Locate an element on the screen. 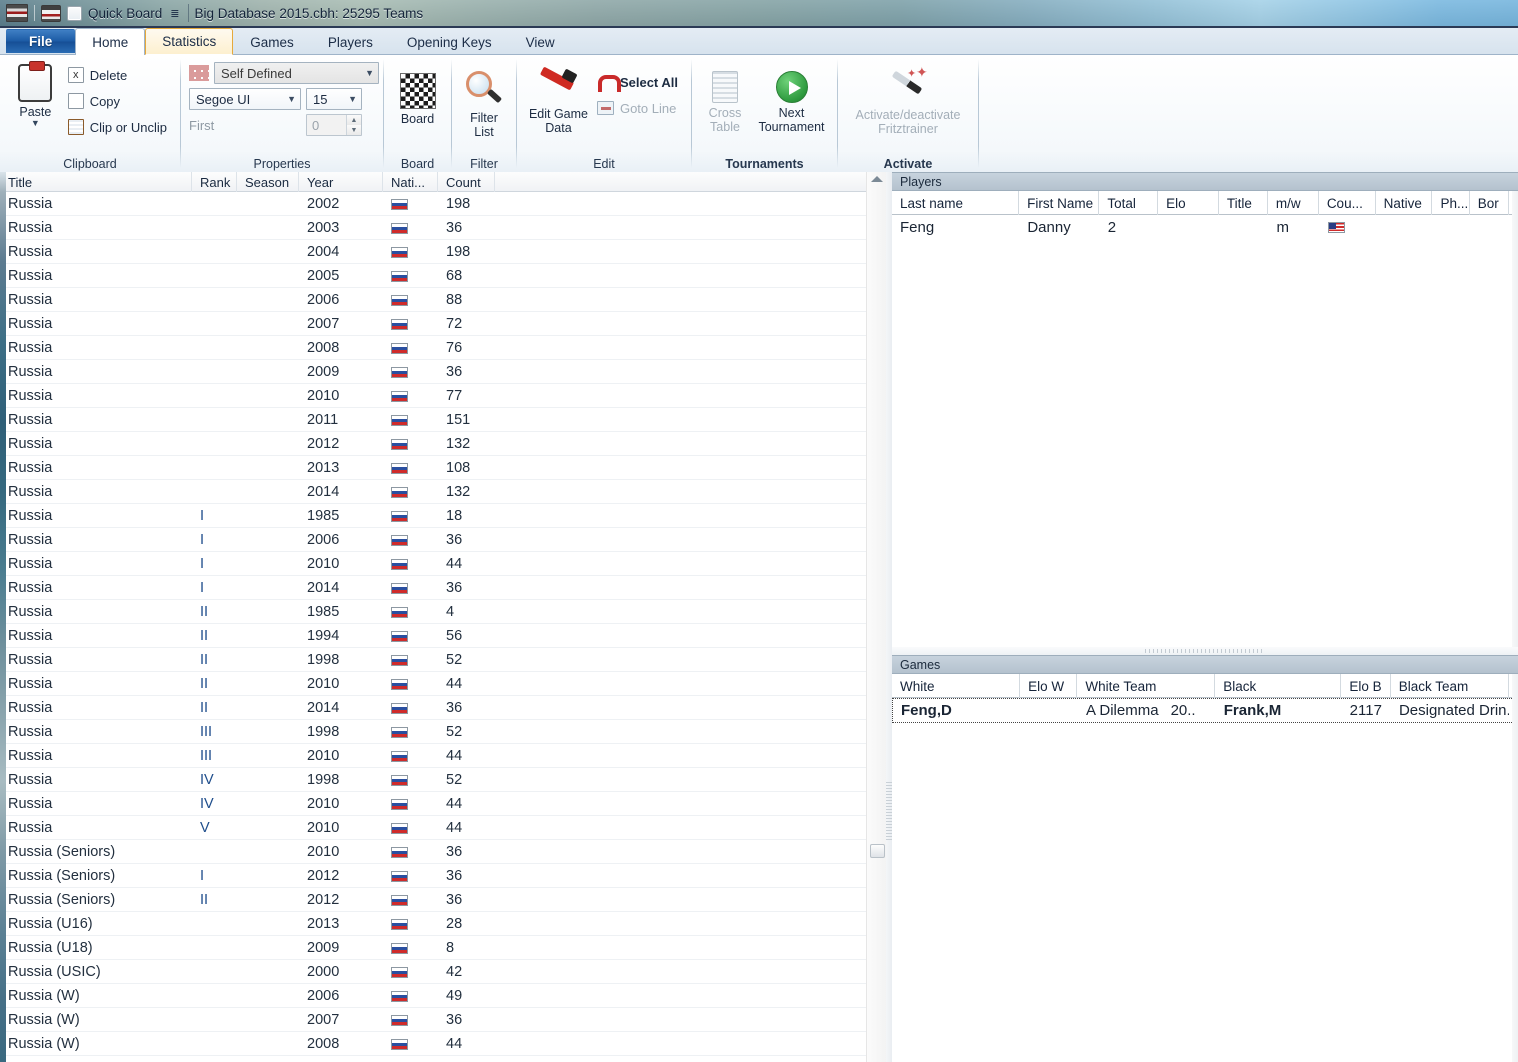  table-row: Russia I 2010 44 is located at coordinates (443, 564).